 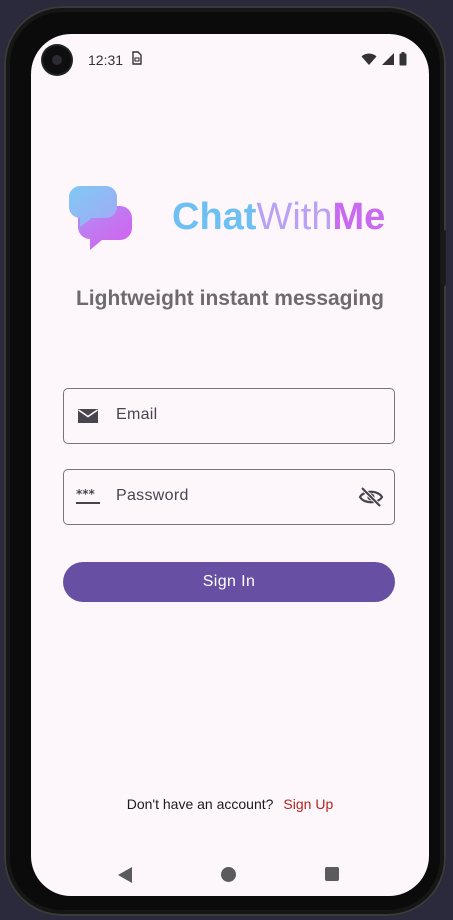 What do you see at coordinates (101, 221) in the screenshot?
I see `chat-bubbles-logo-icon` at bounding box center [101, 221].